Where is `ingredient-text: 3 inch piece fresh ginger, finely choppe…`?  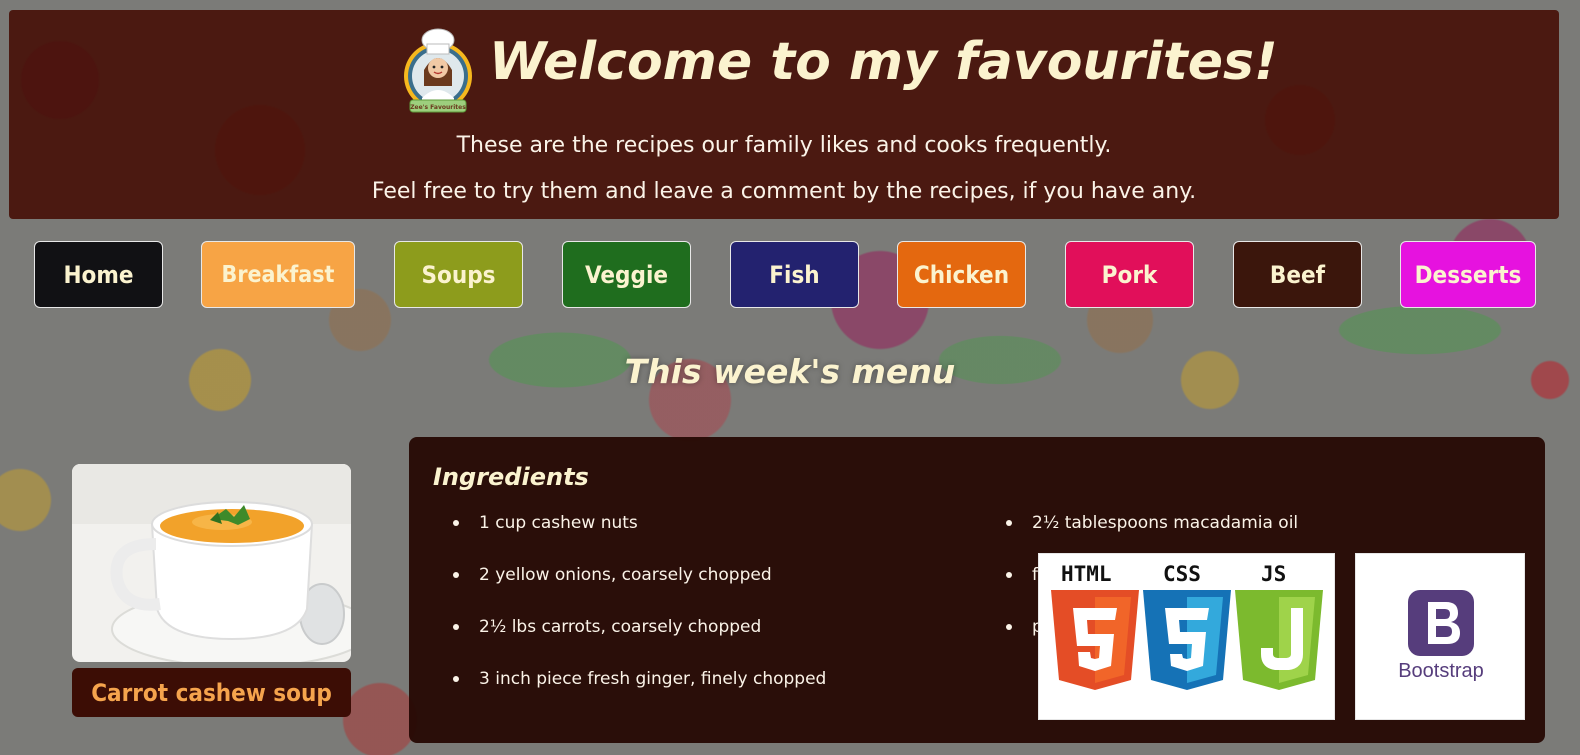 ingredient-text: 3 inch piece fresh ginger, finely choppe… is located at coordinates (653, 679).